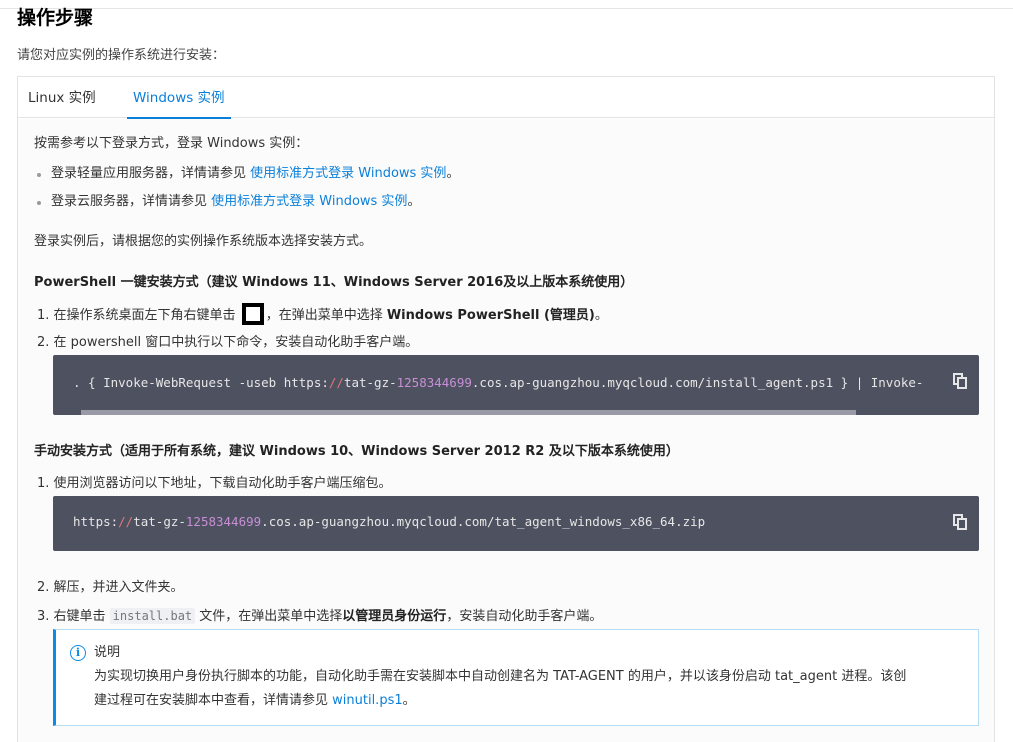  I want to click on after-login-text: 登录实例后，请根据您的实例操作系统版本选择安装方式。, so click(203, 241).